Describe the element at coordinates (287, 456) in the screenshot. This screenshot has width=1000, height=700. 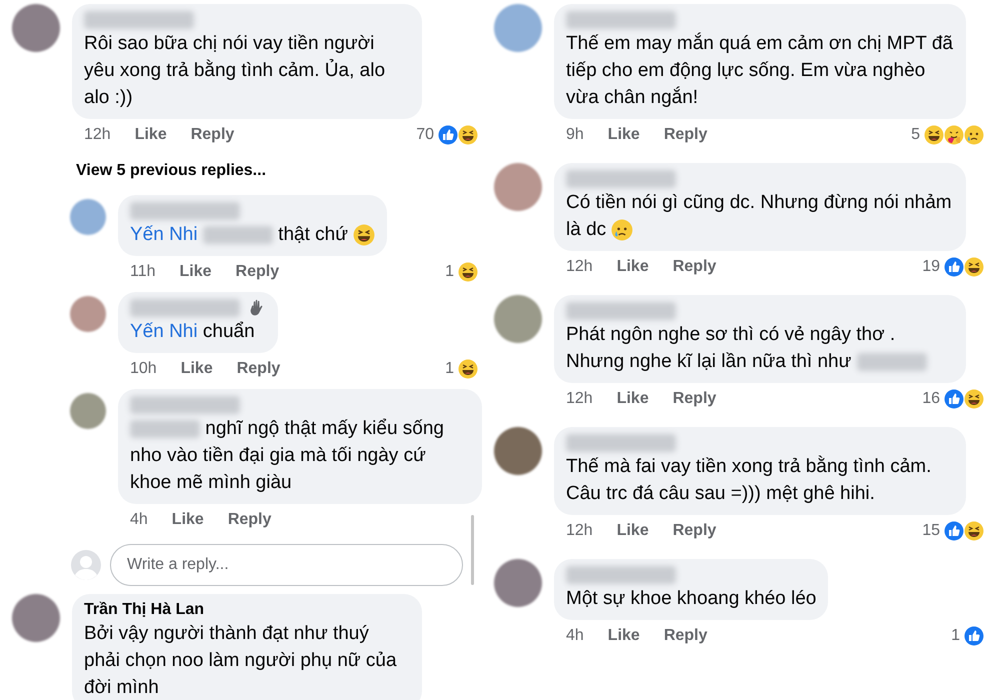
I see `comment-text: nghĩ ngộ thật mấy kiểu sống nho vào tiền đại gia mà tối ngày cứ khoe mẽ mình giàu` at that location.